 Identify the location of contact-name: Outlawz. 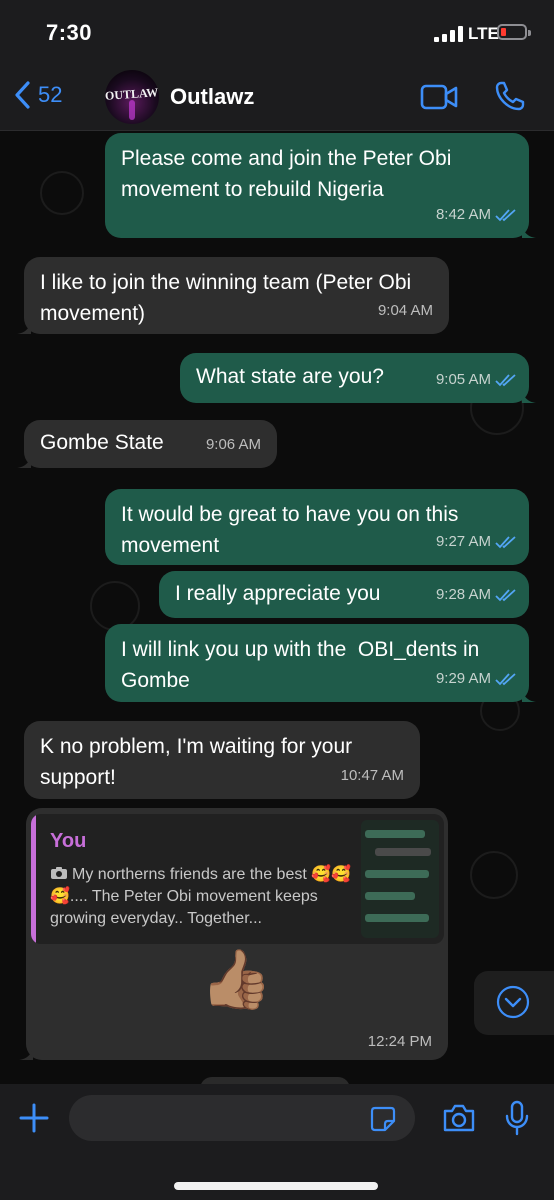
(212, 97).